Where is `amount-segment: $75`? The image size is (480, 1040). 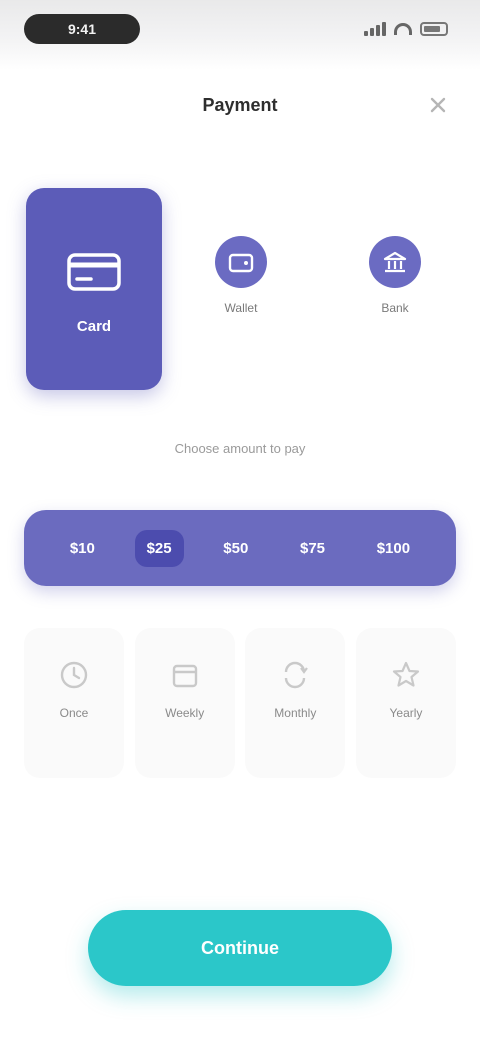 amount-segment: $75 is located at coordinates (312, 548).